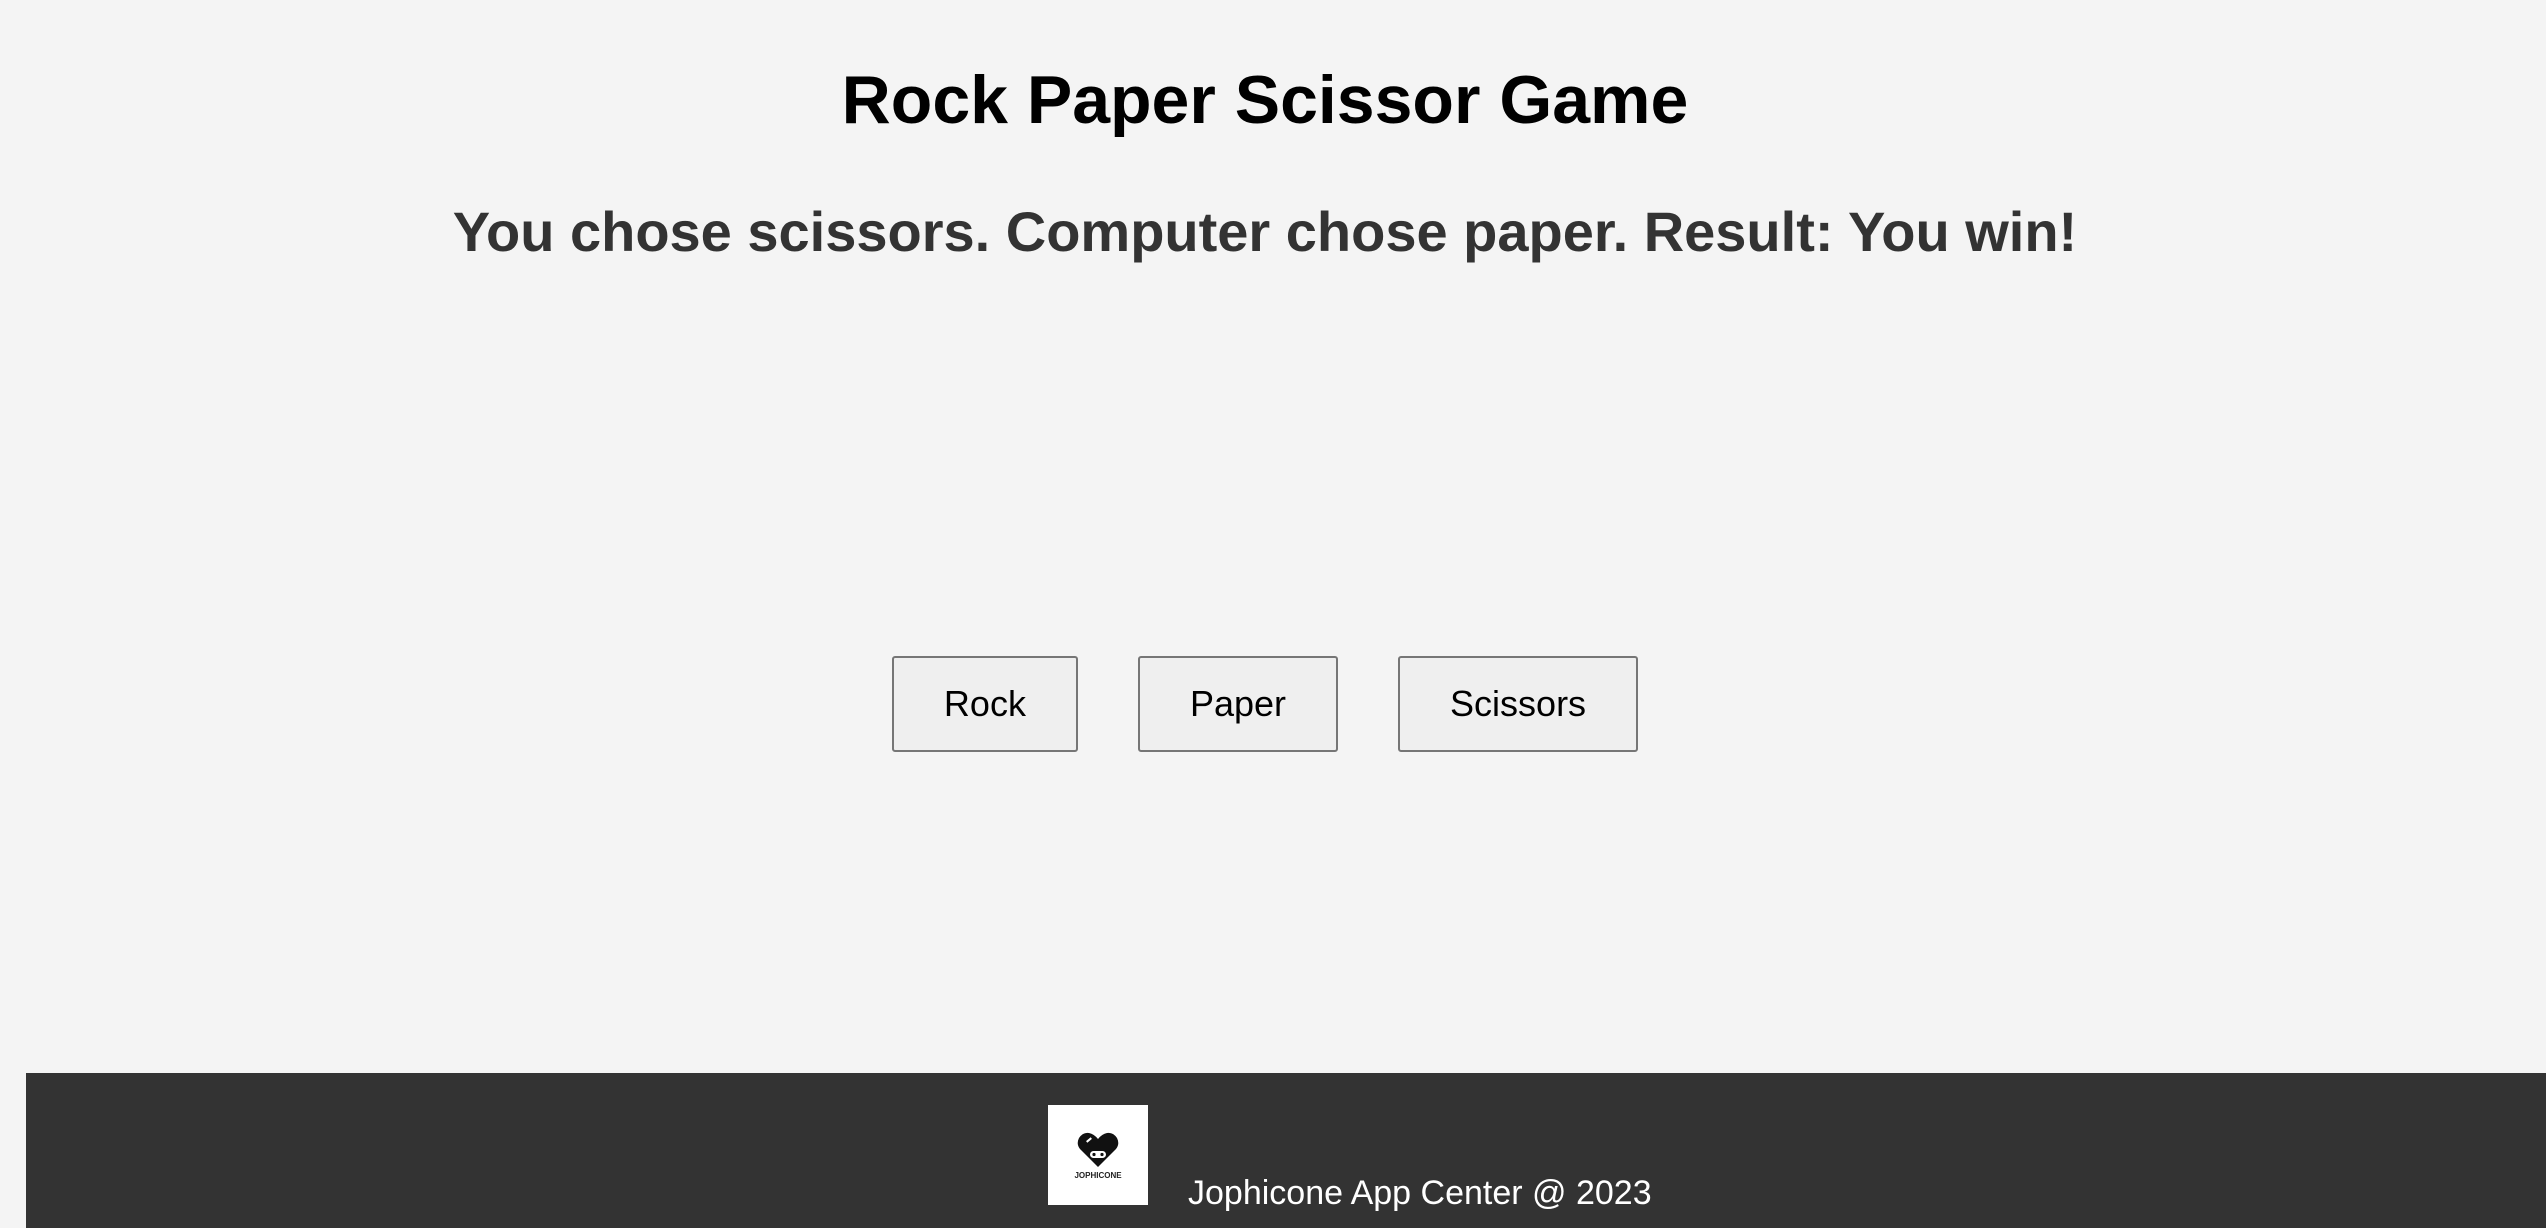 This screenshot has width=2546, height=1228. Describe the element at coordinates (1265, 100) in the screenshot. I see `page-title: Rock Paper Scissor Game` at that location.